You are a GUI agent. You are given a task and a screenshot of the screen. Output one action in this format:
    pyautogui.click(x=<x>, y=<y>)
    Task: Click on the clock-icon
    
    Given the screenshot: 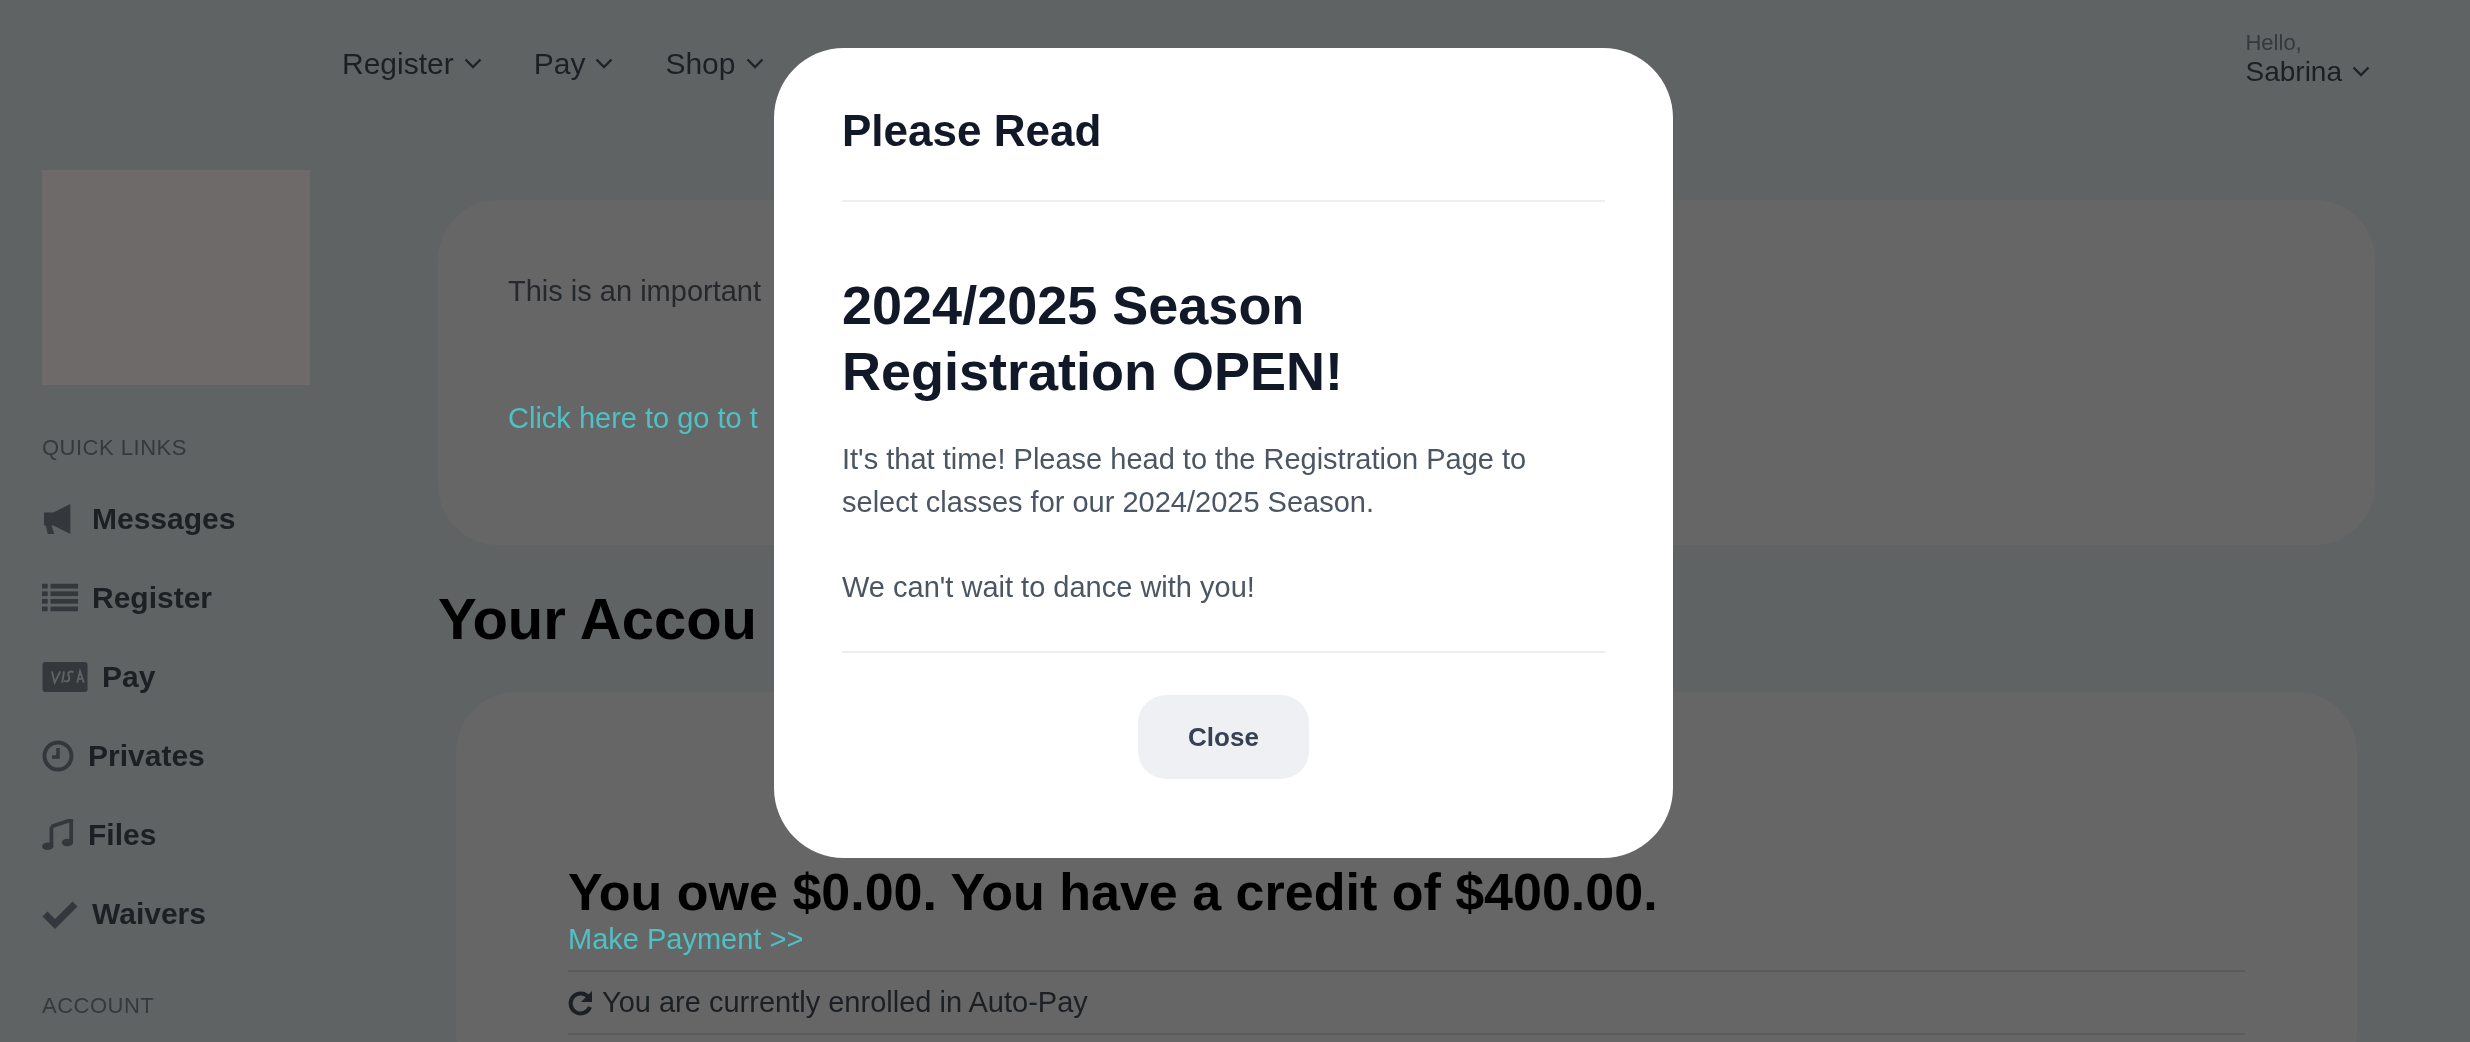 What is the action you would take?
    pyautogui.click(x=58, y=755)
    